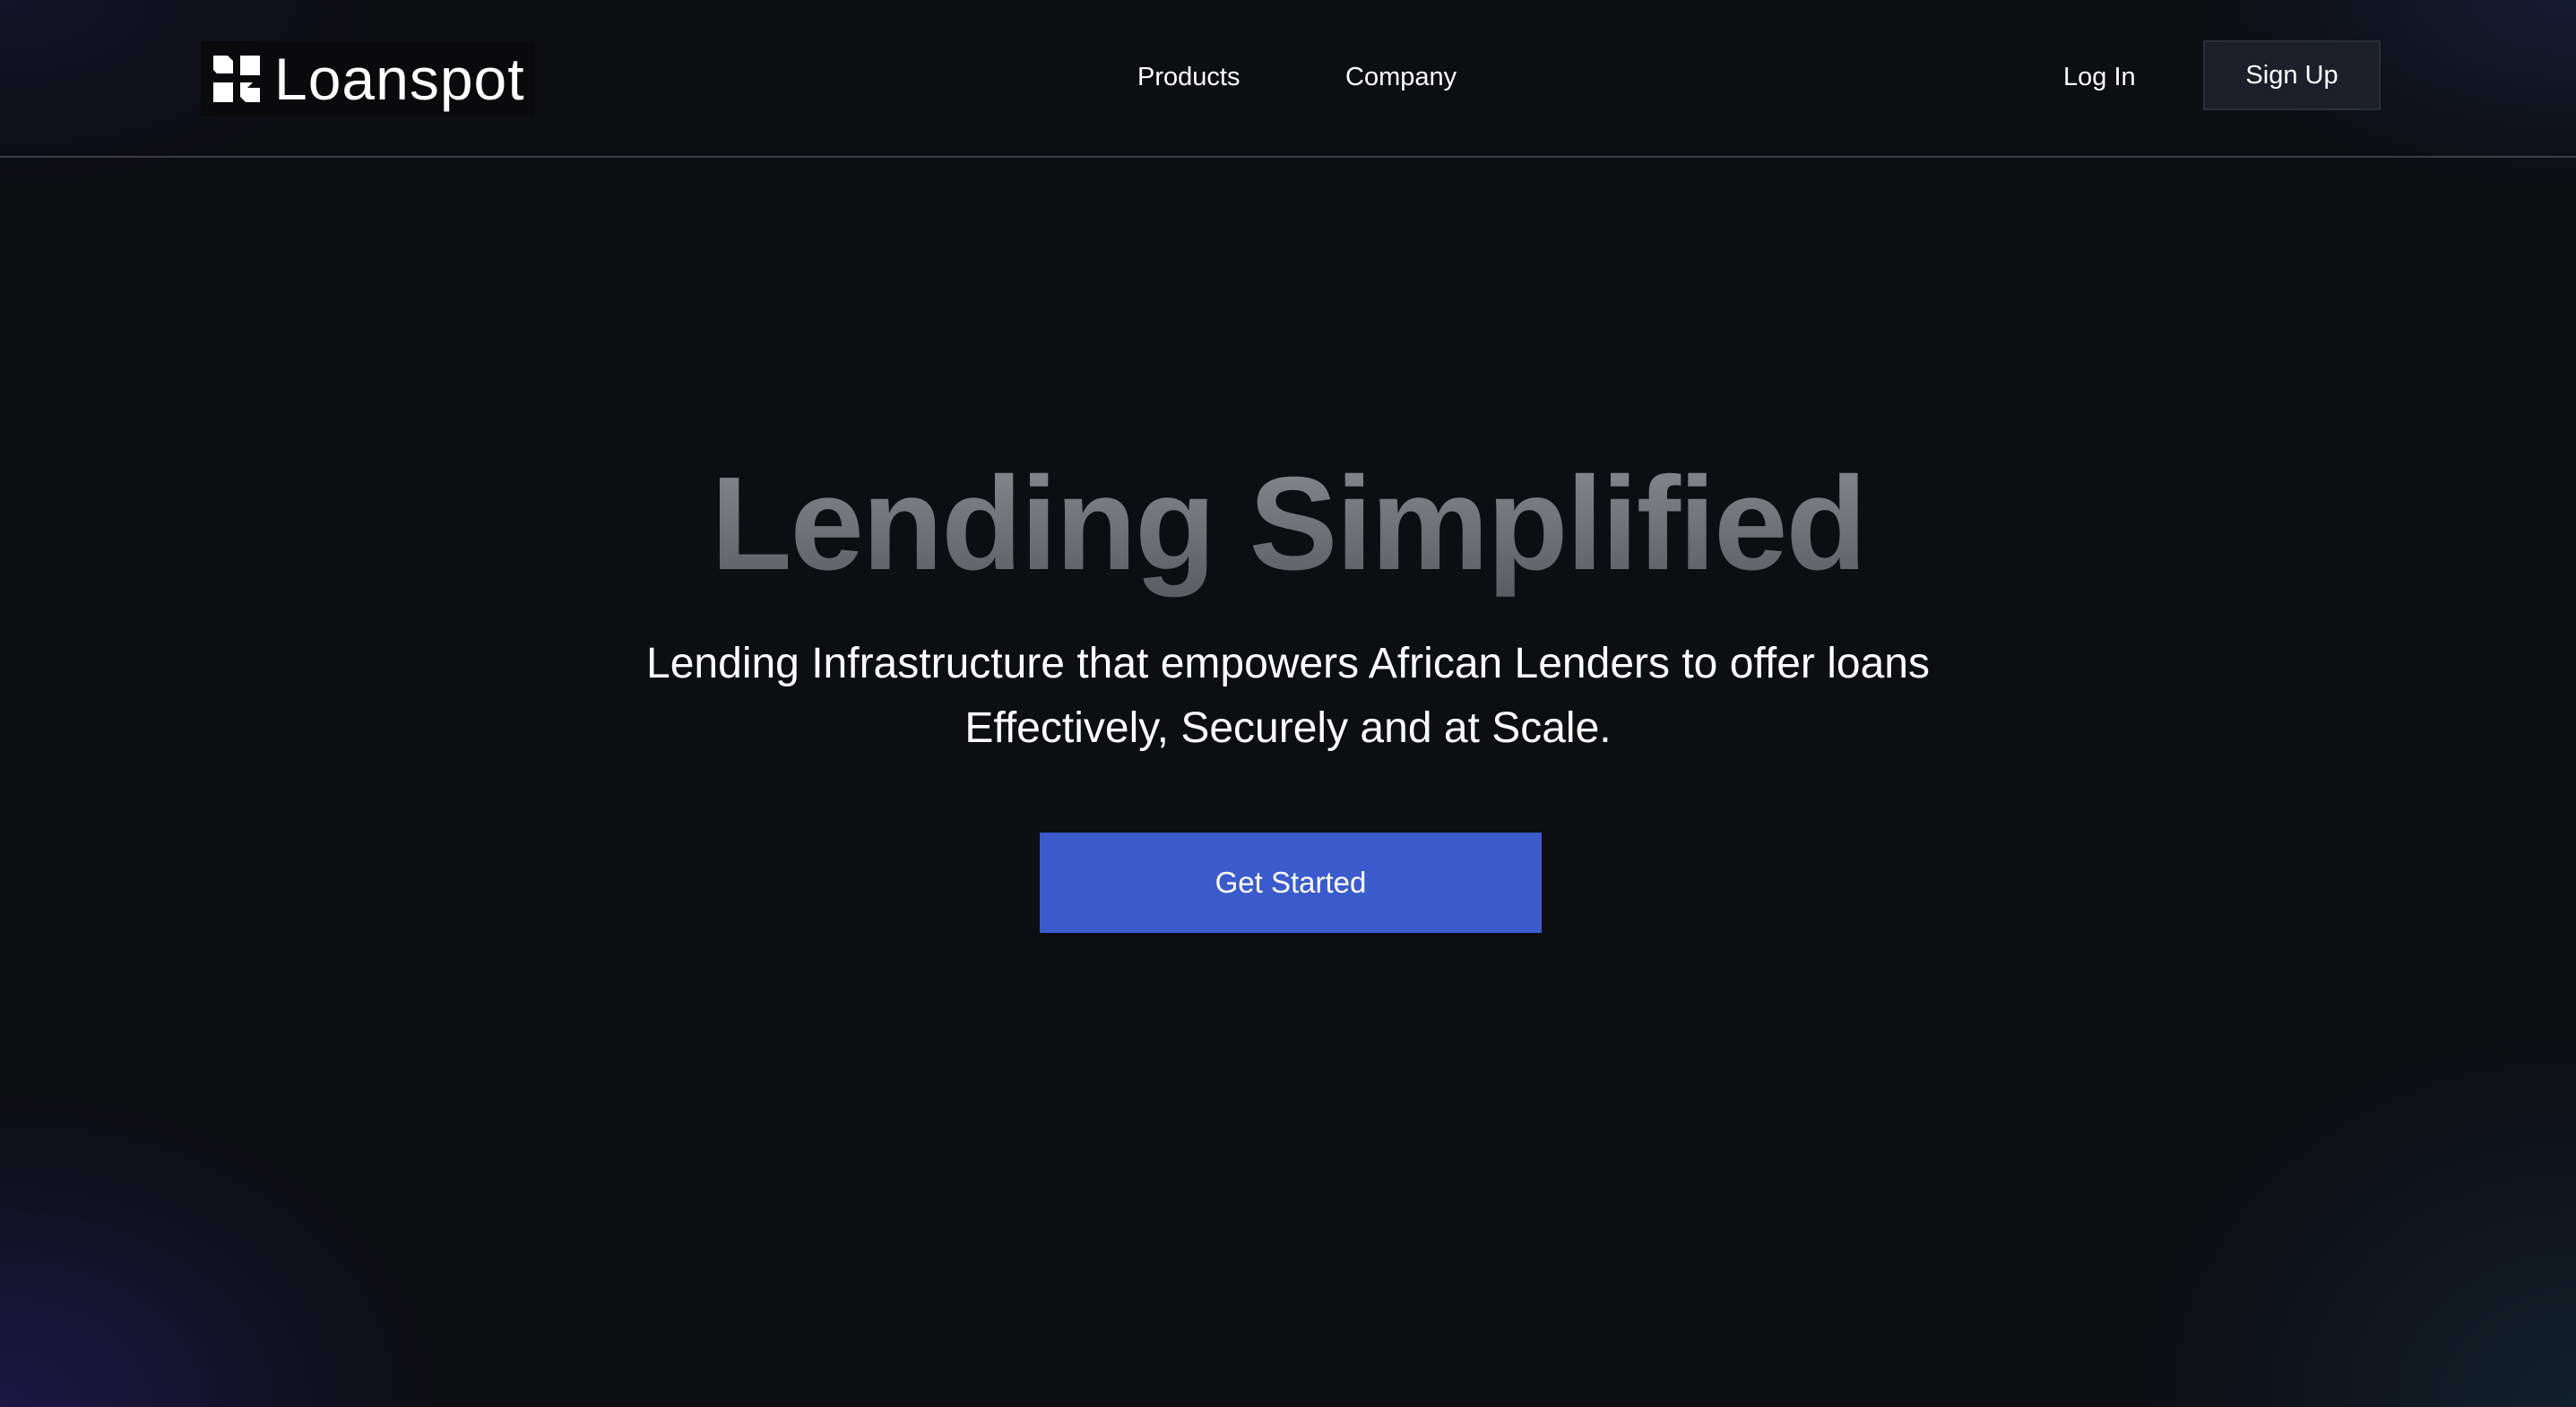 The width and height of the screenshot is (2576, 1407). What do you see at coordinates (2099, 77) in the screenshot?
I see `login-link: Log In` at bounding box center [2099, 77].